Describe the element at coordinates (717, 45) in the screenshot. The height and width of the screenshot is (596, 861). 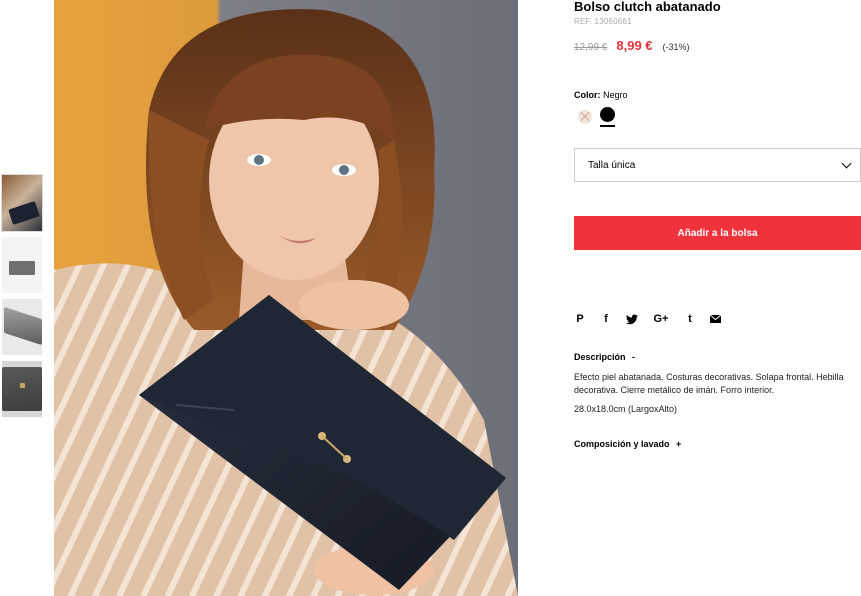
I see `price-row: 12,99 € 8,99 € (-31%)` at that location.